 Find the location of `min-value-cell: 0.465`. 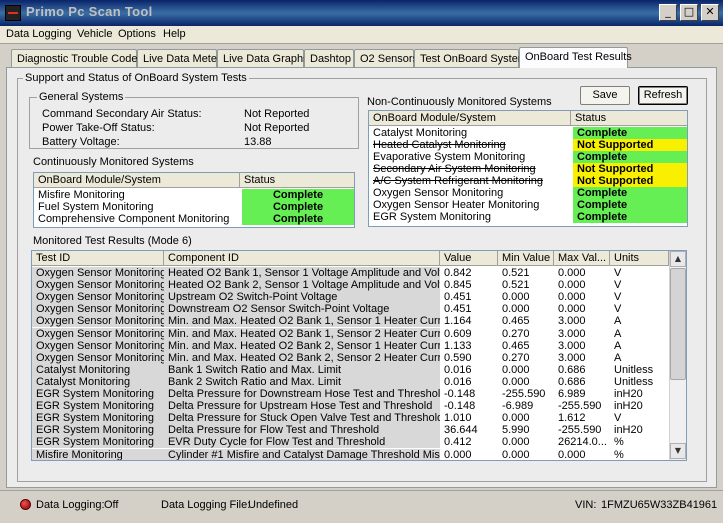

min-value-cell: 0.465 is located at coordinates (516, 321).